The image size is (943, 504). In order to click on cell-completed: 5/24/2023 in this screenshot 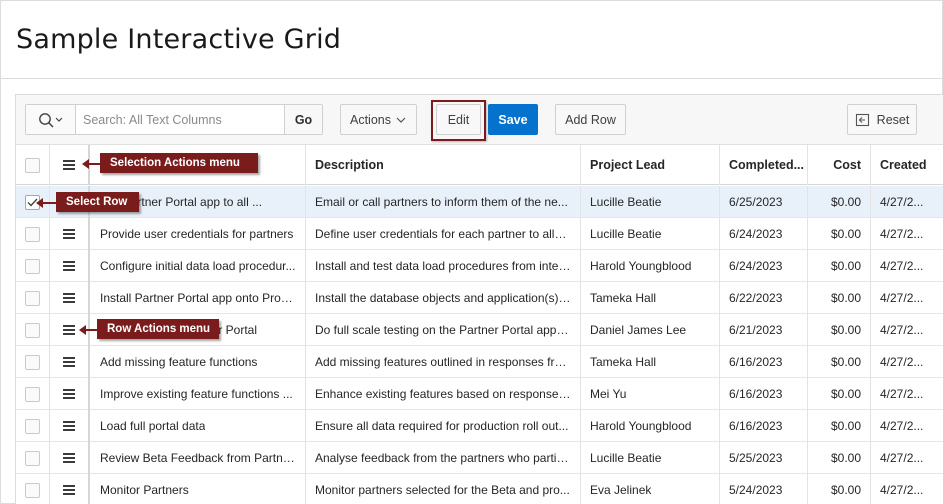, I will do `click(764, 489)`.